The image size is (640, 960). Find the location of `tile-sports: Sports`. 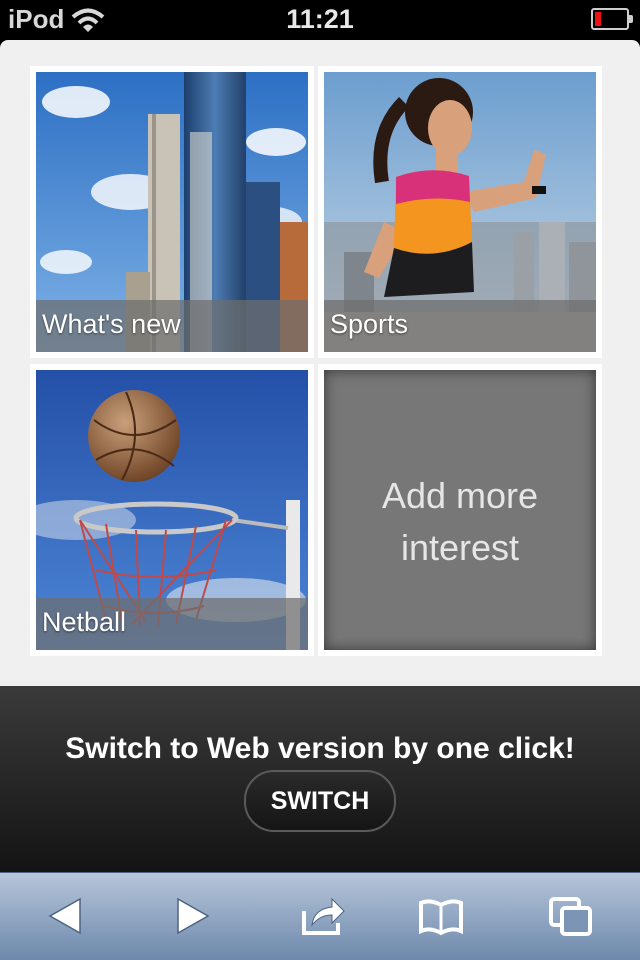

tile-sports: Sports is located at coordinates (460, 212).